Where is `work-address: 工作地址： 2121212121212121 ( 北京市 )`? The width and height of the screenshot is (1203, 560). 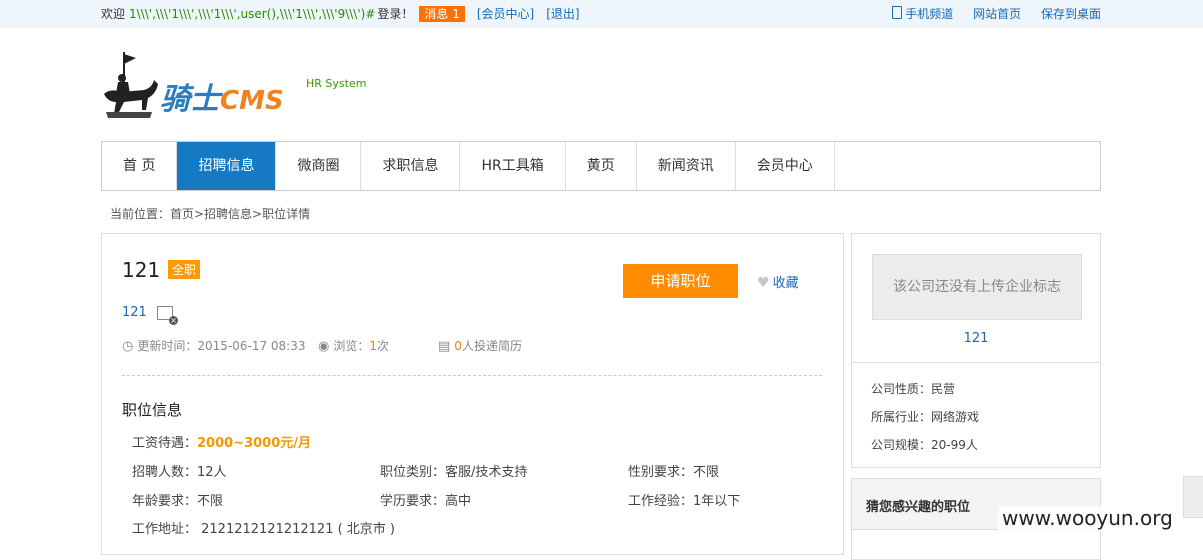
work-address: 工作地址： 2121212121212121 ( 北京市 ) is located at coordinates (264, 529).